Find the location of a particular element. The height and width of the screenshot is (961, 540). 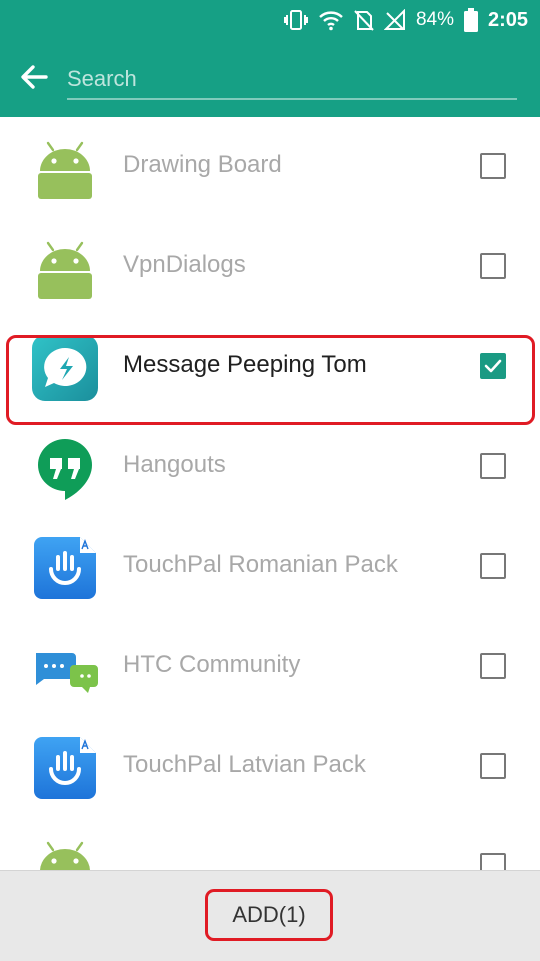

app-name: TouchPal Romanian Pack is located at coordinates (260, 564).